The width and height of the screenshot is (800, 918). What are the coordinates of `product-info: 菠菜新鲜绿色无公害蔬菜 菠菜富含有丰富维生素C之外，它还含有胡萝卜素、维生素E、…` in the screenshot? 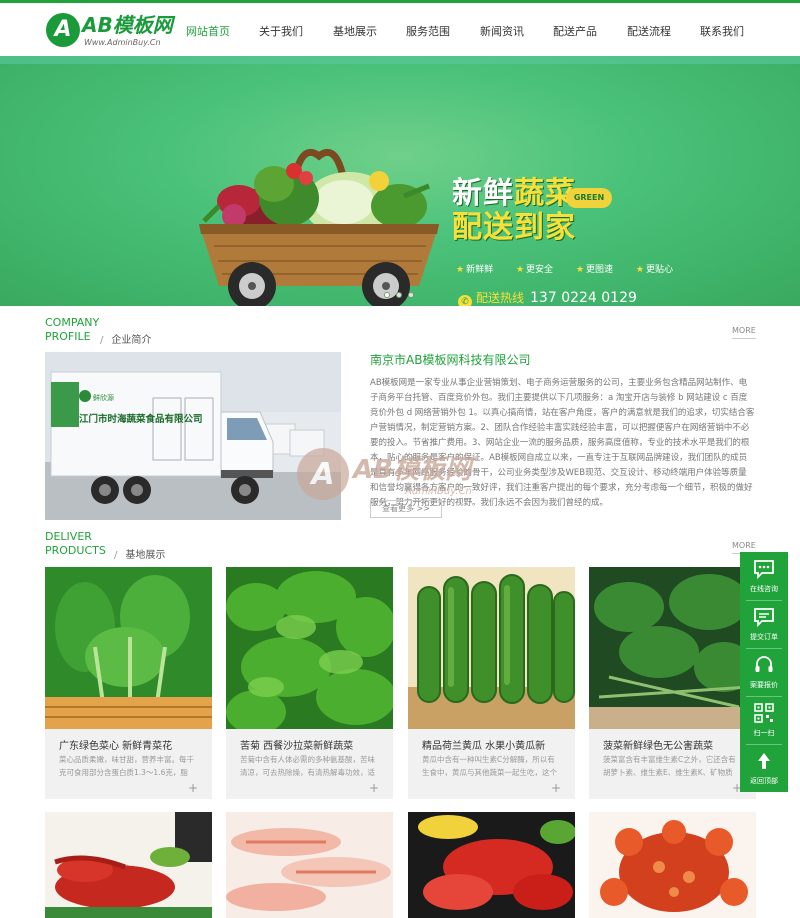 It's located at (672, 764).